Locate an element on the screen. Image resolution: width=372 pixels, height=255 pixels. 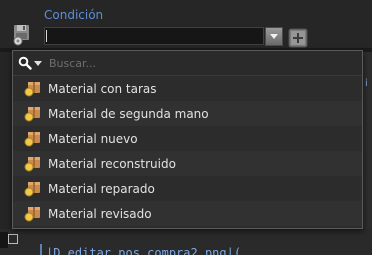
add-icon is located at coordinates (298, 38).